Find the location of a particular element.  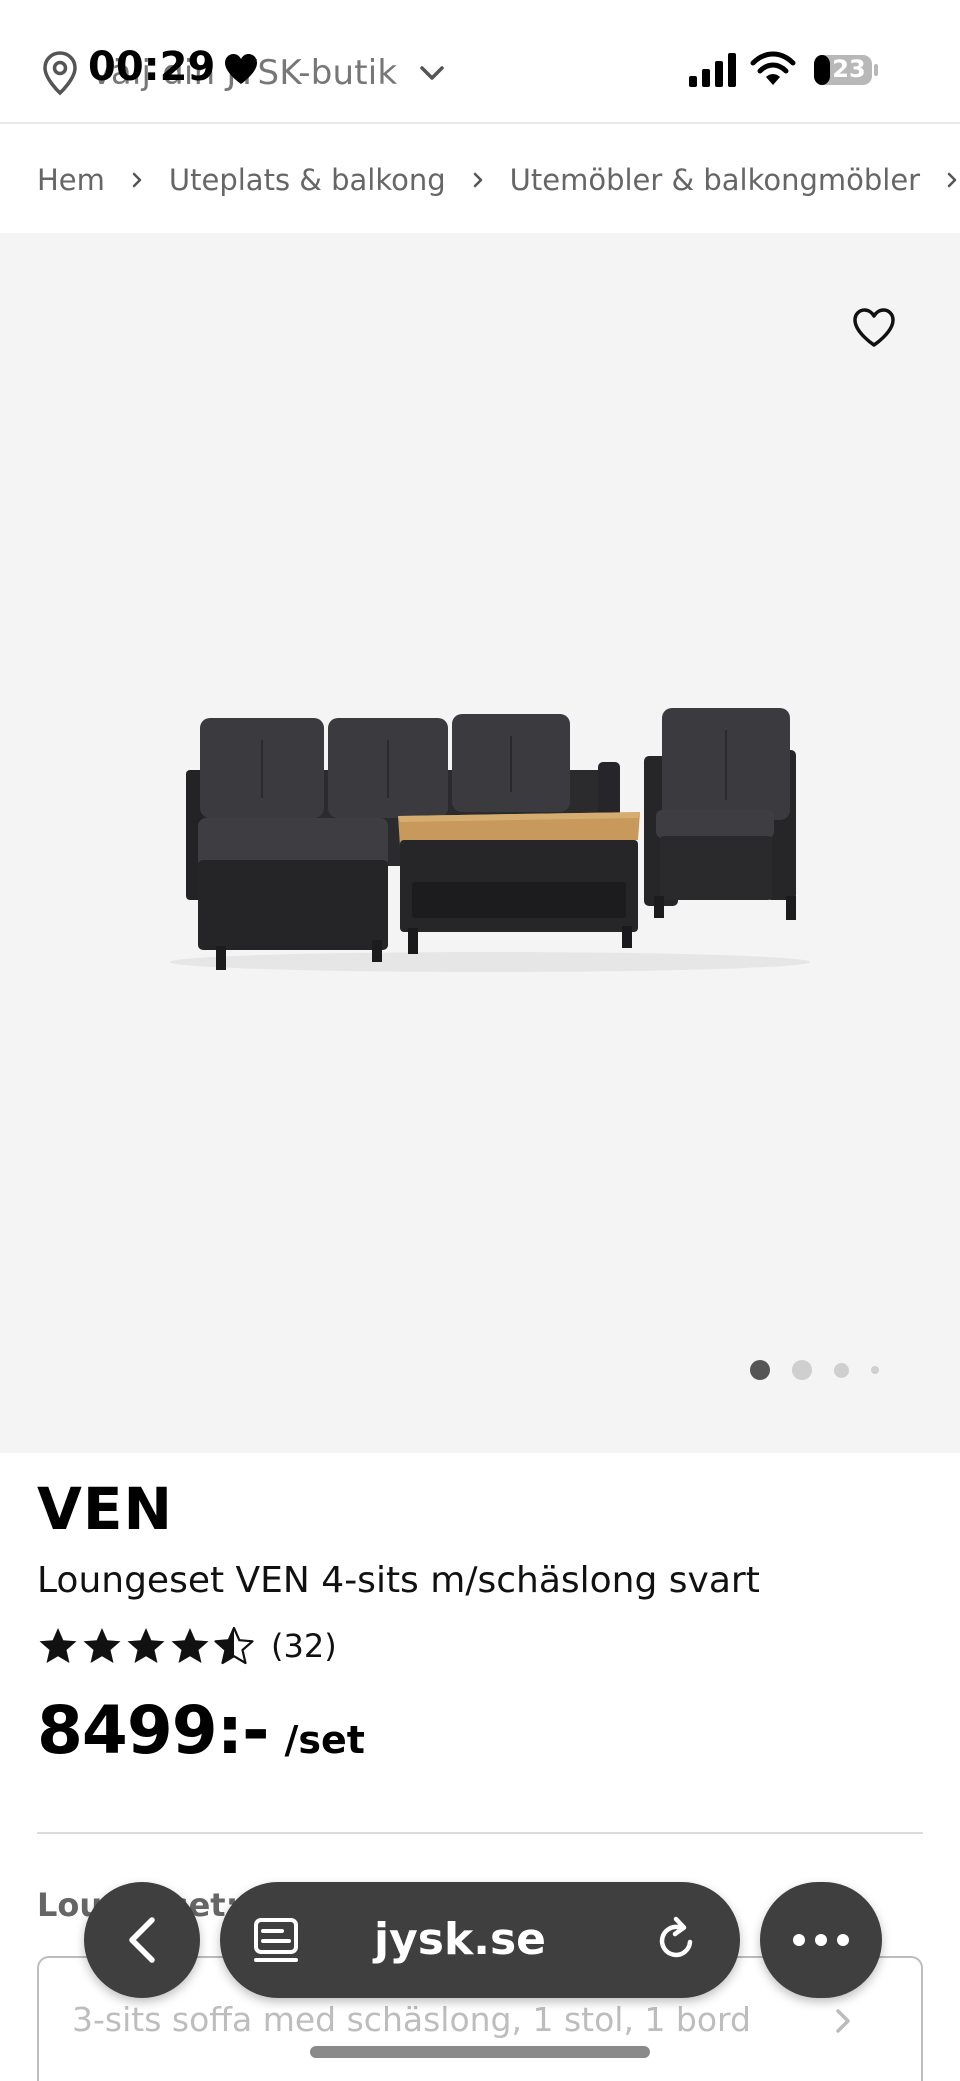

price-value: 8499:- is located at coordinates (153, 1730).